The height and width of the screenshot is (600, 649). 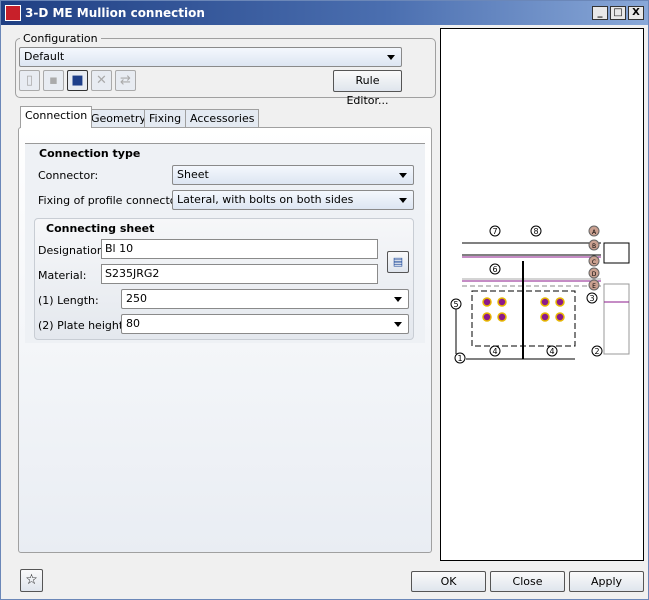 What do you see at coordinates (636, 13) in the screenshot?
I see `close-window-button: X` at bounding box center [636, 13].